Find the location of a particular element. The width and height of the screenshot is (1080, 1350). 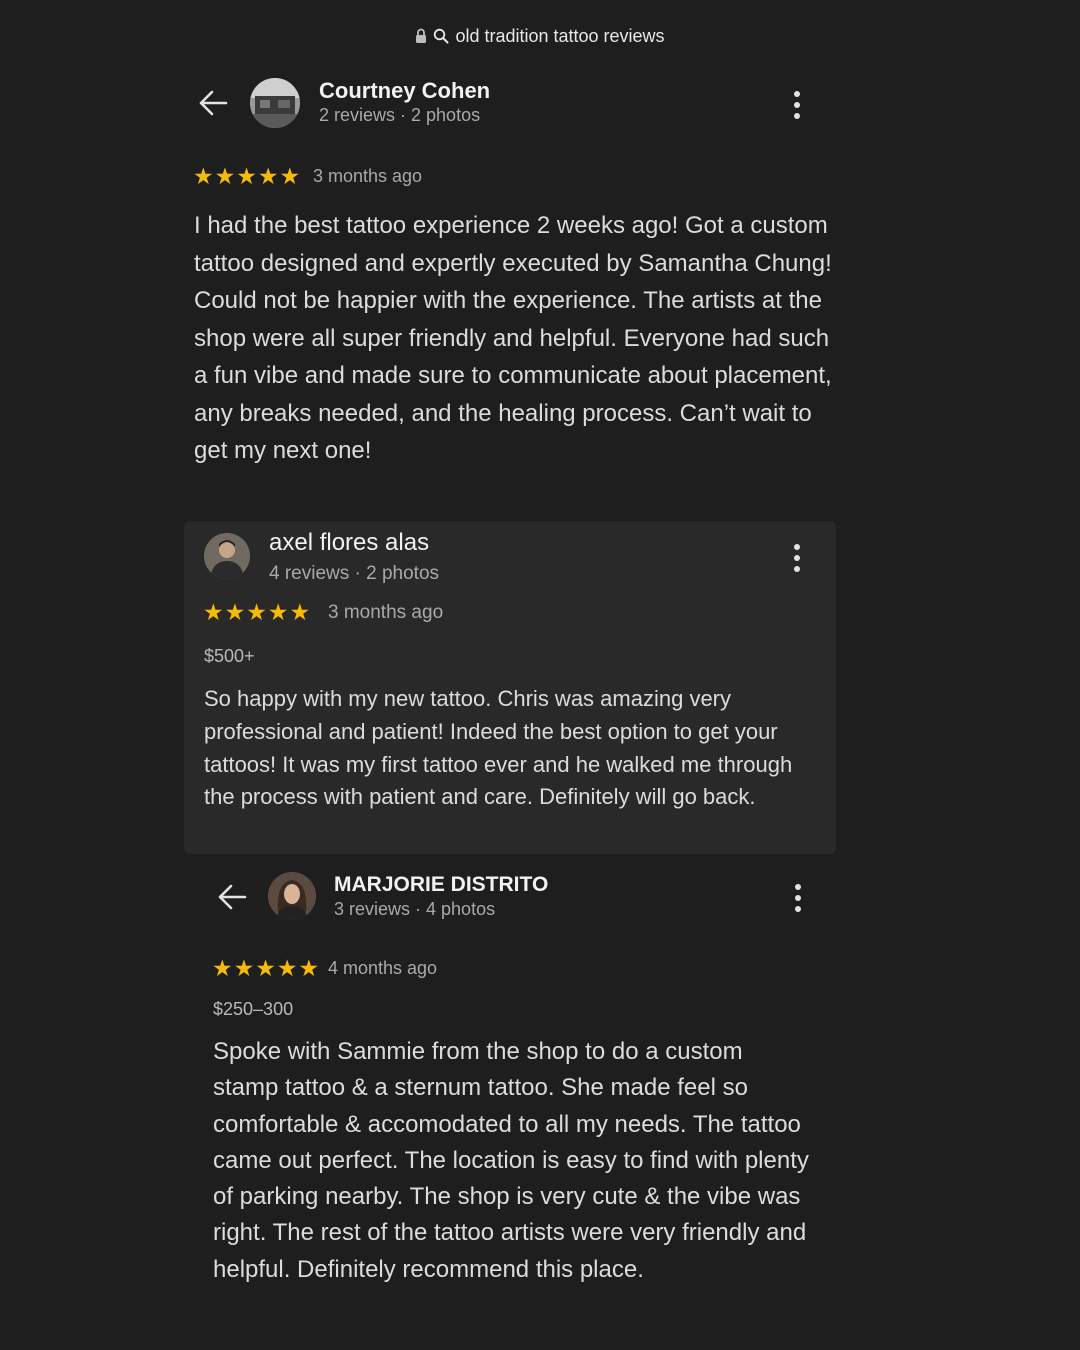

search-icon is located at coordinates (441, 36).